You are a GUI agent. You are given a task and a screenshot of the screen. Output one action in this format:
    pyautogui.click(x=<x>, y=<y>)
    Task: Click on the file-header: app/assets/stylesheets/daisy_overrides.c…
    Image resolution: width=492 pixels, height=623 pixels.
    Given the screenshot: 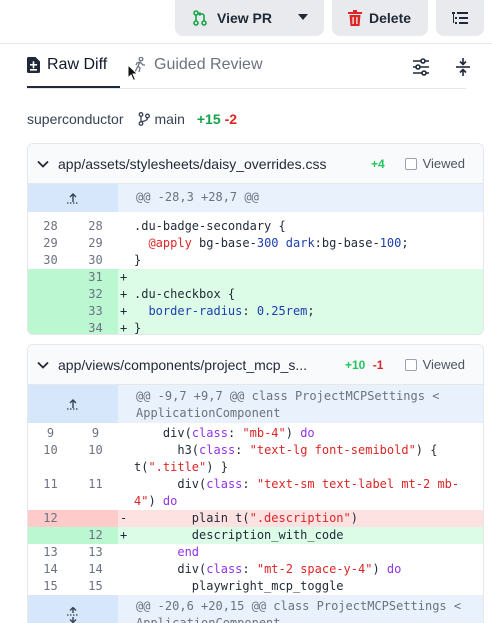 What is the action you would take?
    pyautogui.click(x=255, y=164)
    